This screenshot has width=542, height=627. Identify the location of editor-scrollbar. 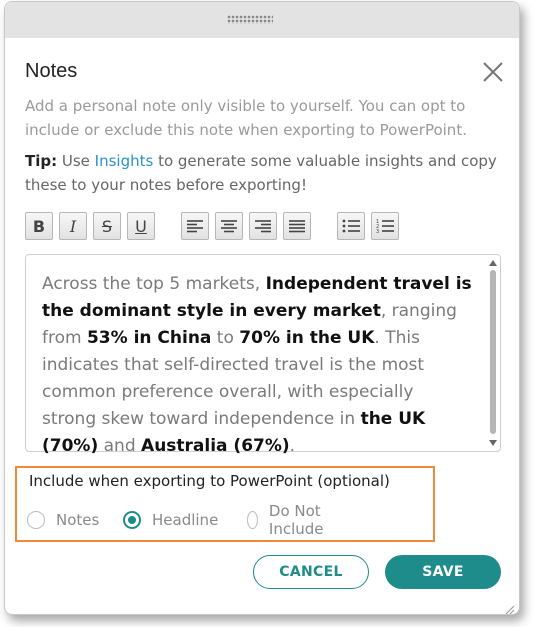
(493, 353).